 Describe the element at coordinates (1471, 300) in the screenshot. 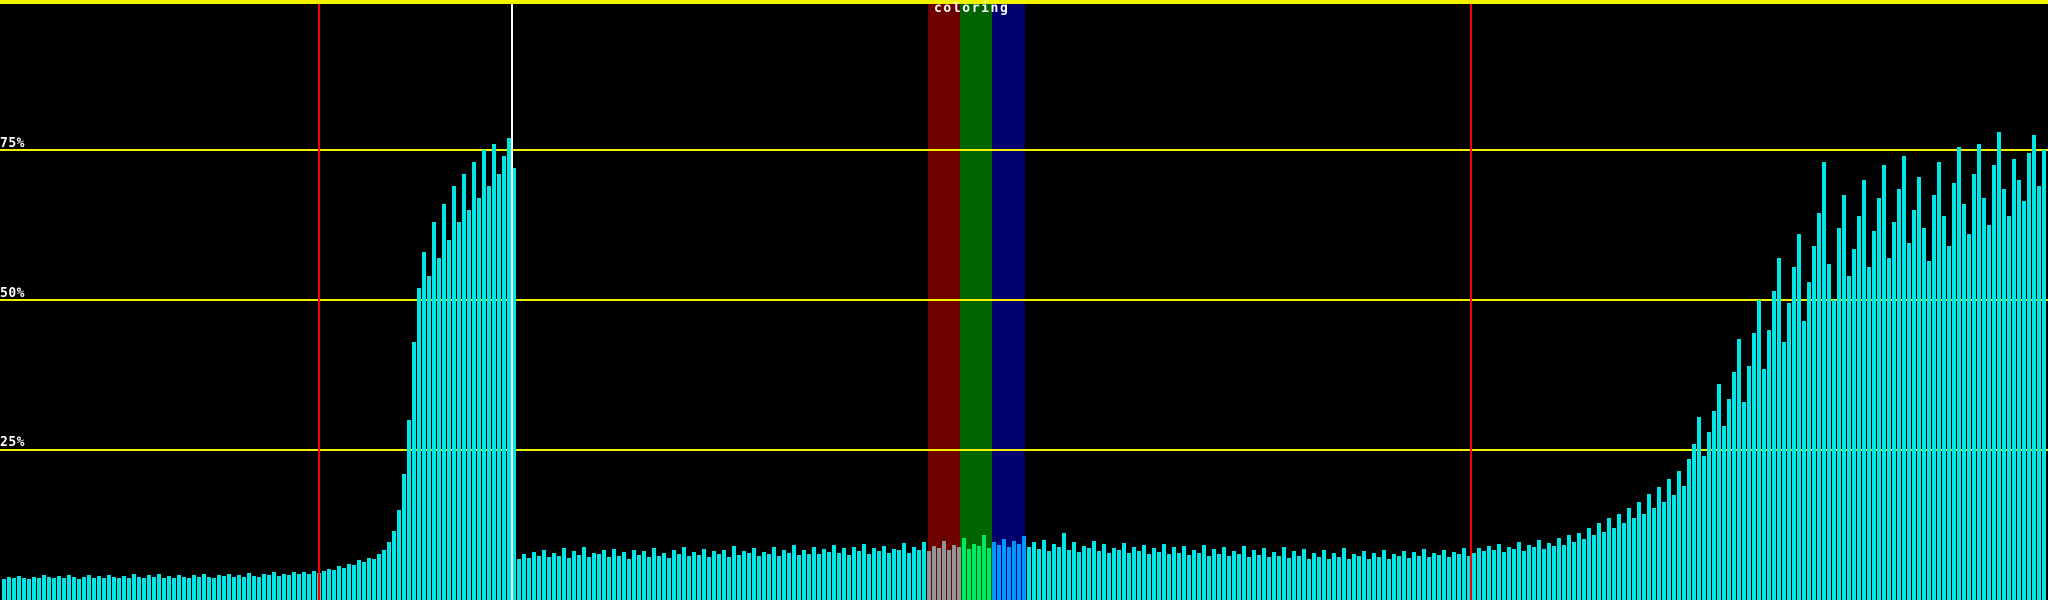

I see `red-marker-right-line` at that location.